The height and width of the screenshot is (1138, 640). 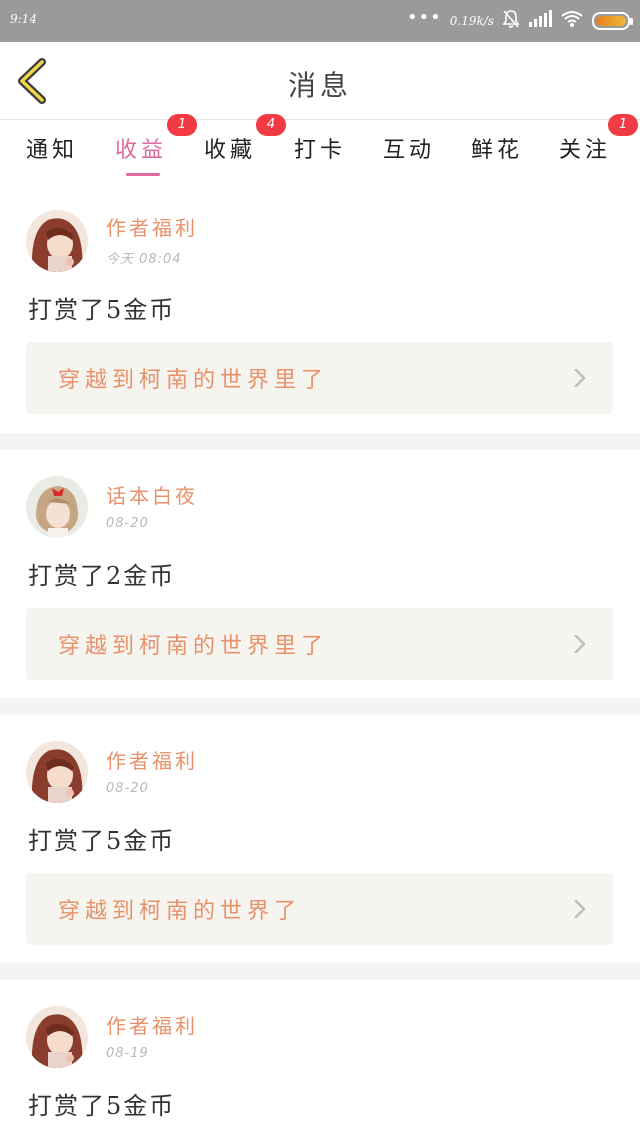 I want to click on status-time: 9:14, so click(x=23, y=19).